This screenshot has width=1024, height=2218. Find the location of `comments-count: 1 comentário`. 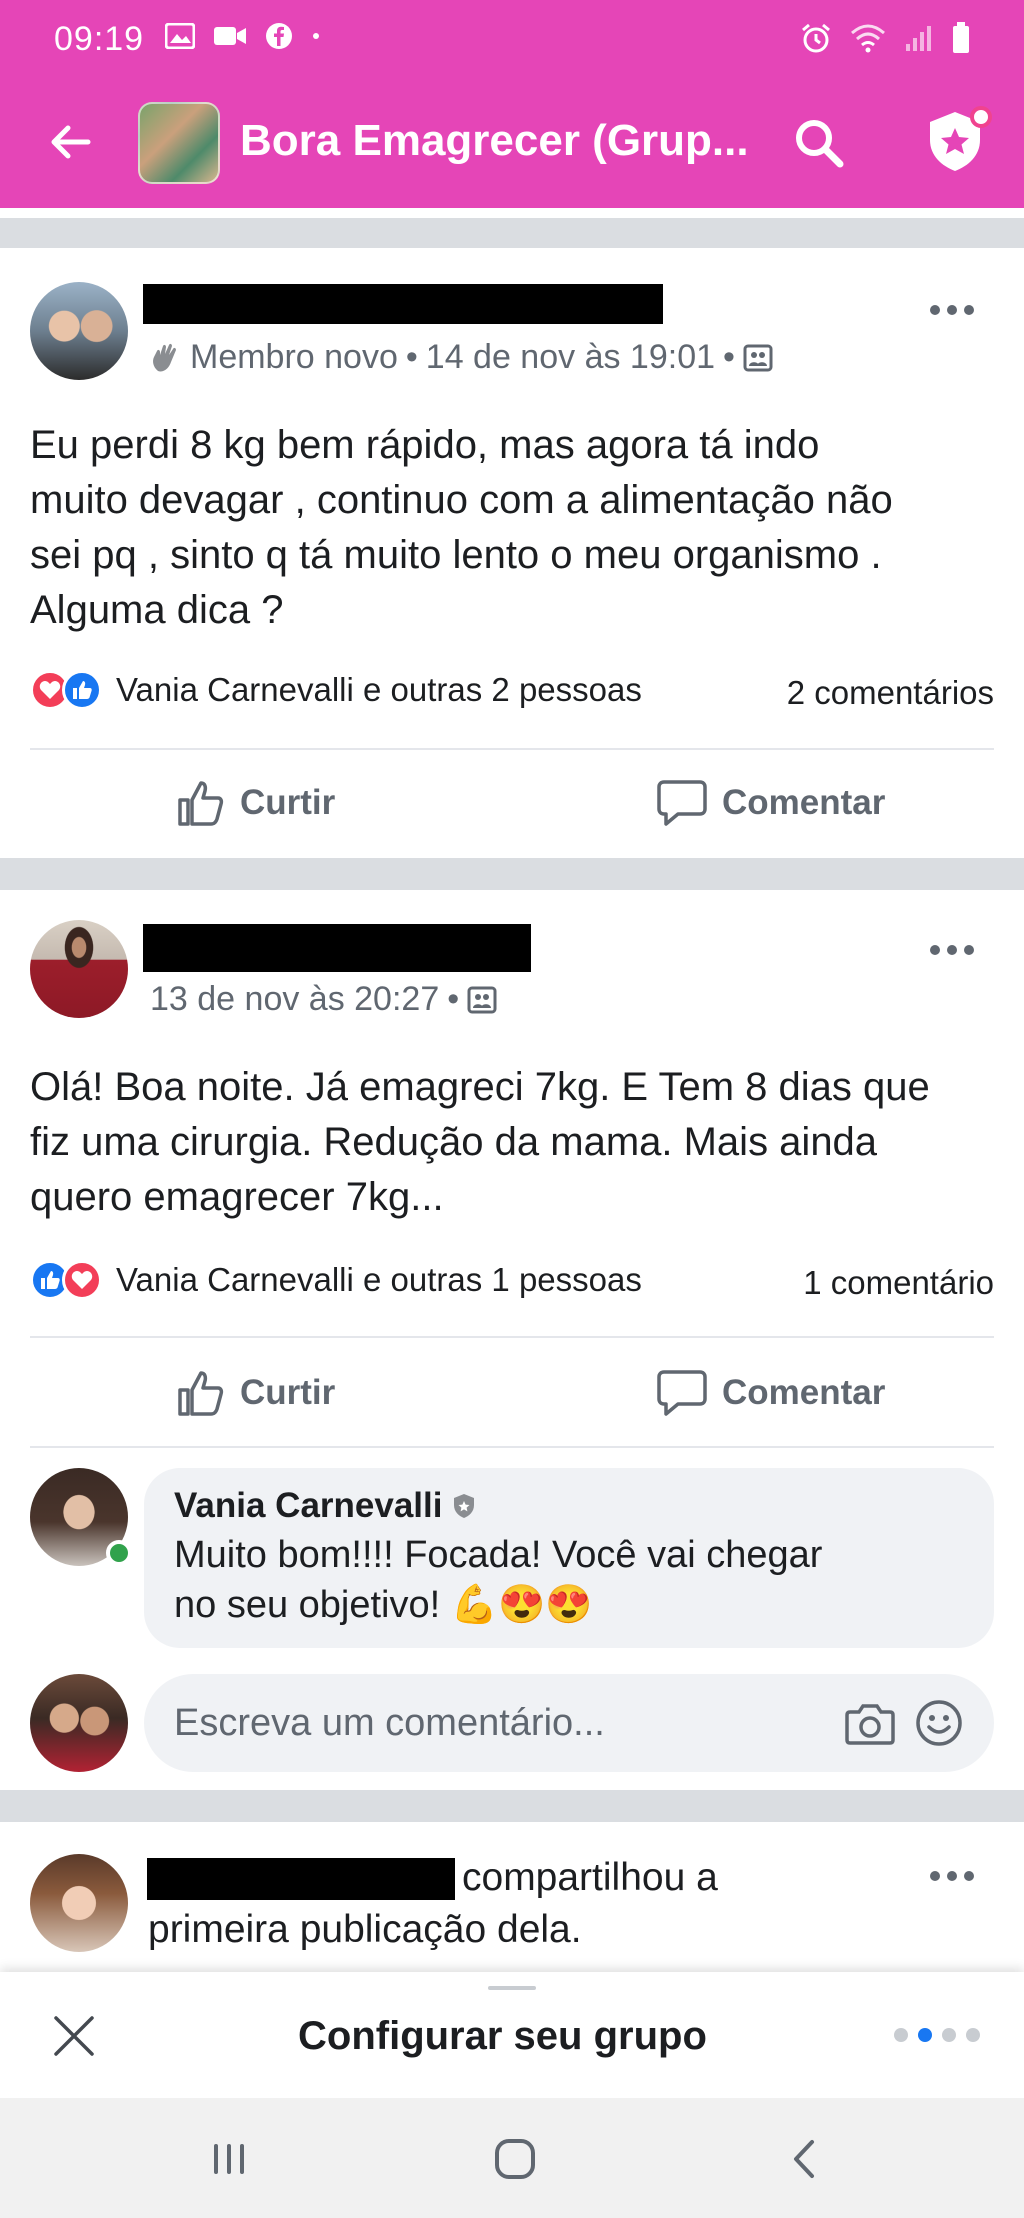

comments-count: 1 comentário is located at coordinates (898, 1283).